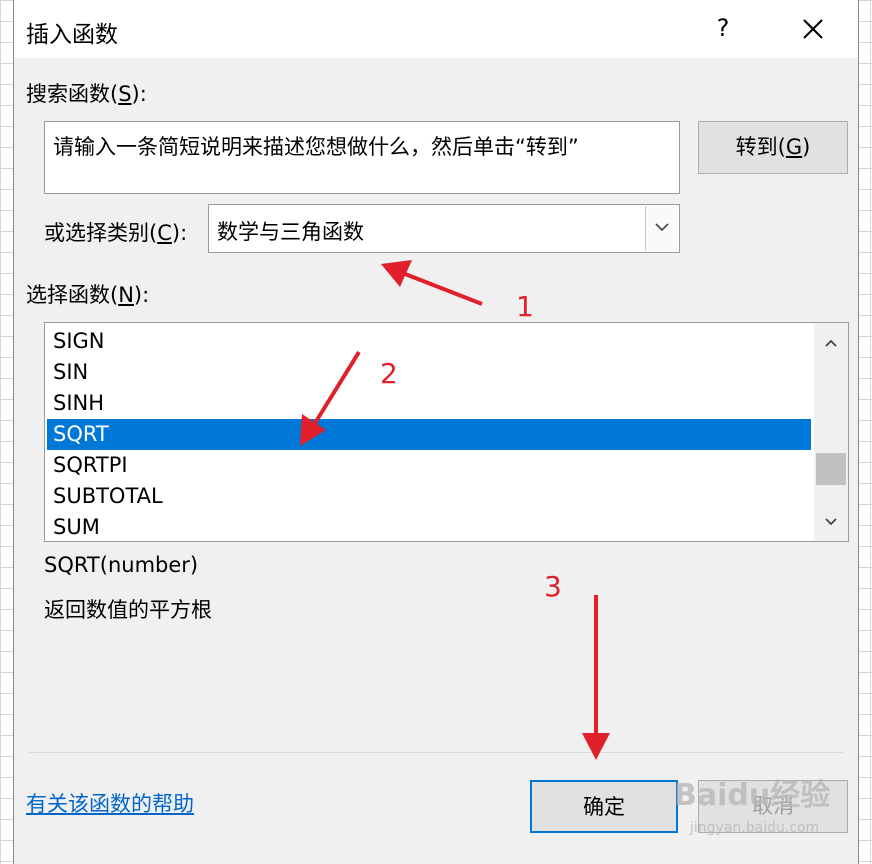 The height and width of the screenshot is (864, 872). I want to click on step-2-number: 2, so click(389, 373).